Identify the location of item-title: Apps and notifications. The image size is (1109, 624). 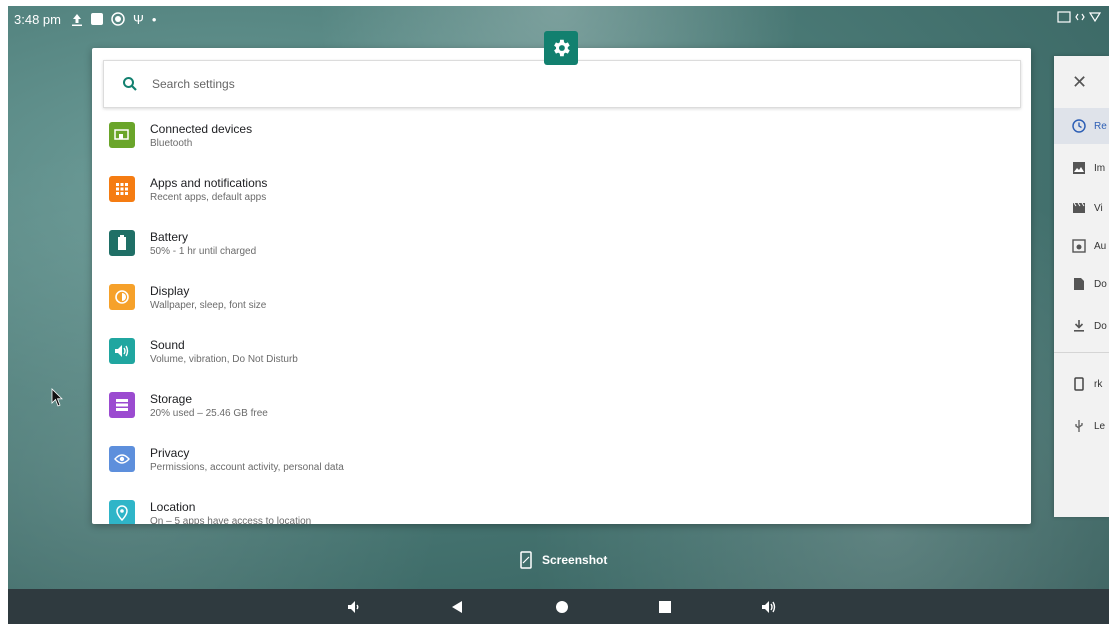
(209, 183).